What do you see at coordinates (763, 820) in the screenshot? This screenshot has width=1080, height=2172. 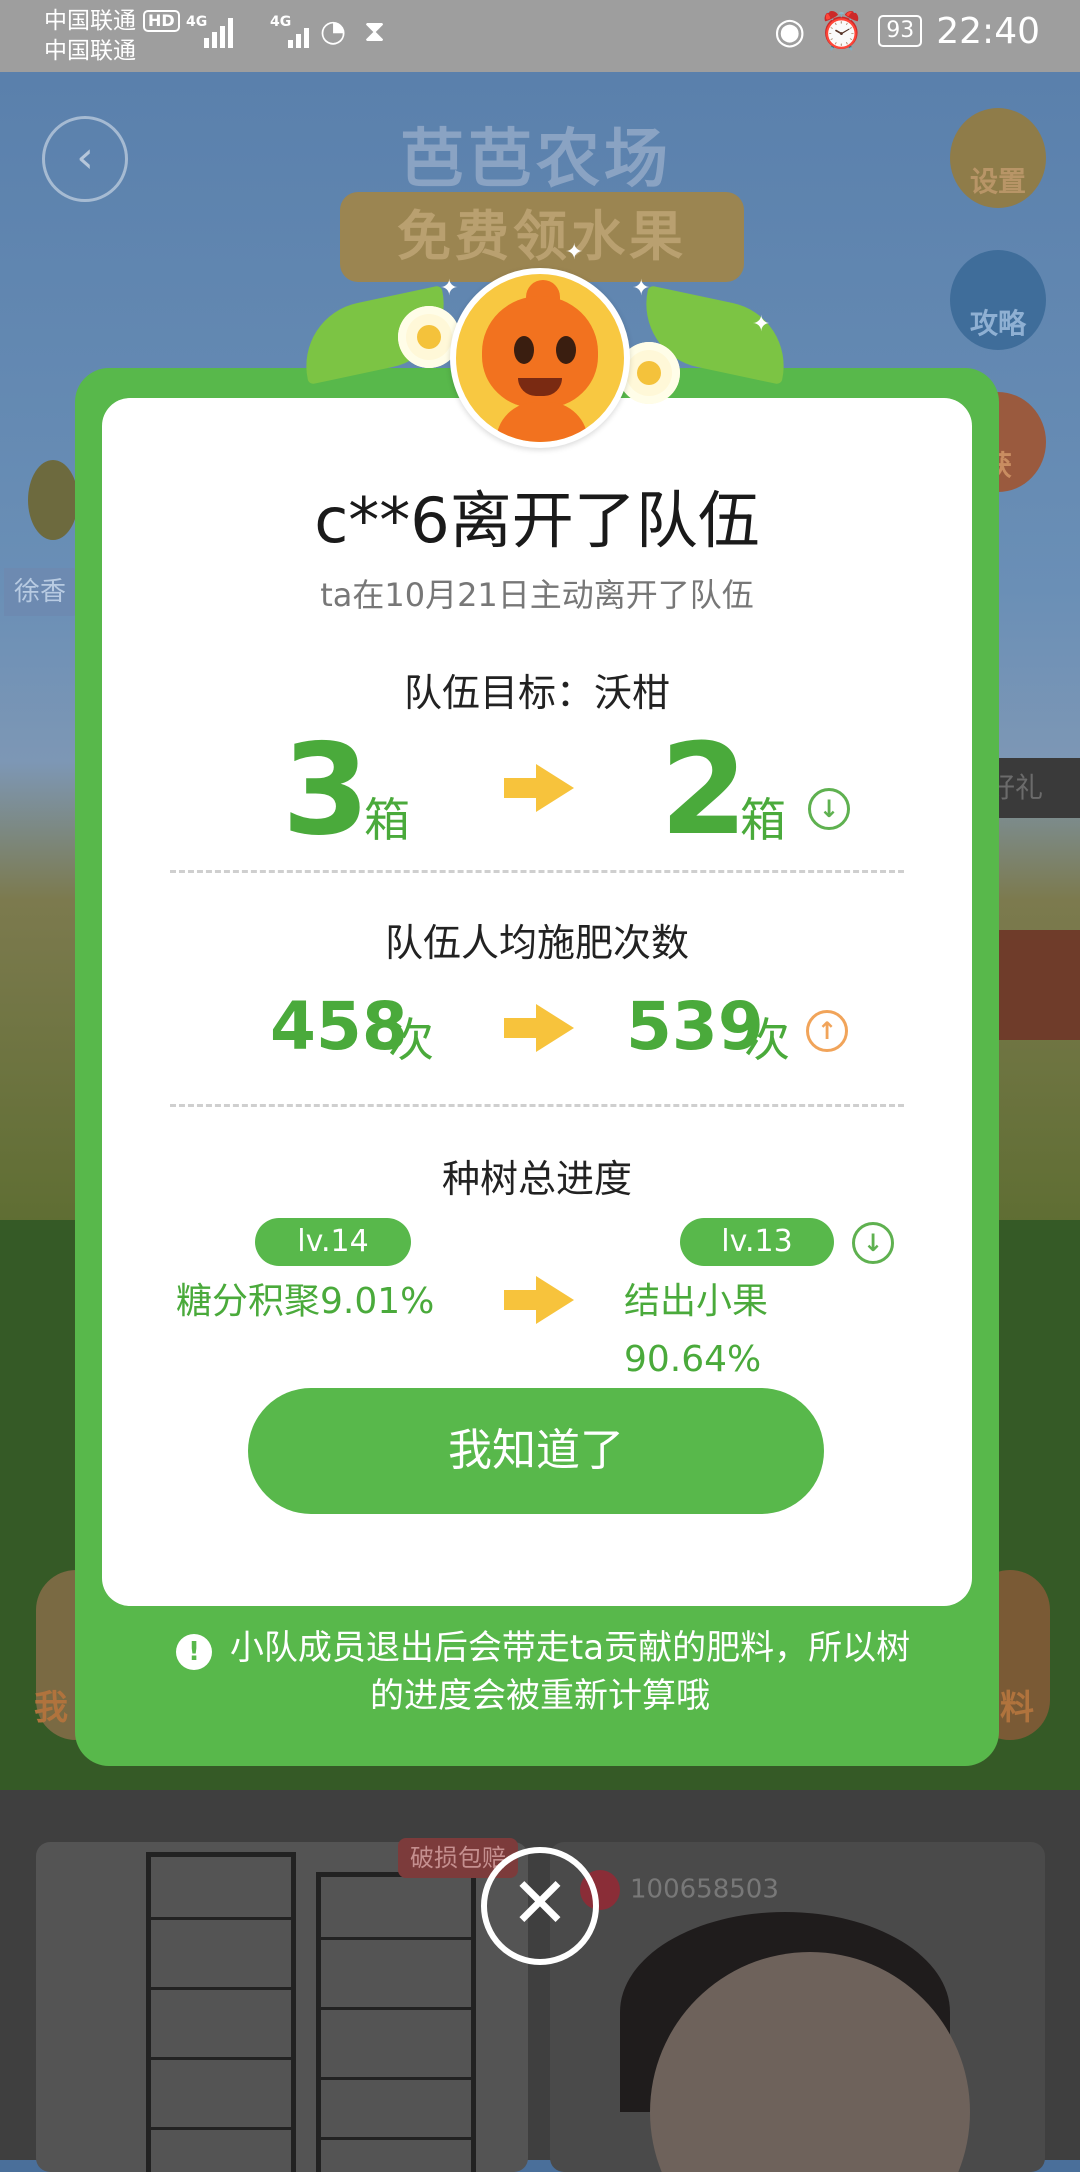 I see `goal-to-unit: 箱` at bounding box center [763, 820].